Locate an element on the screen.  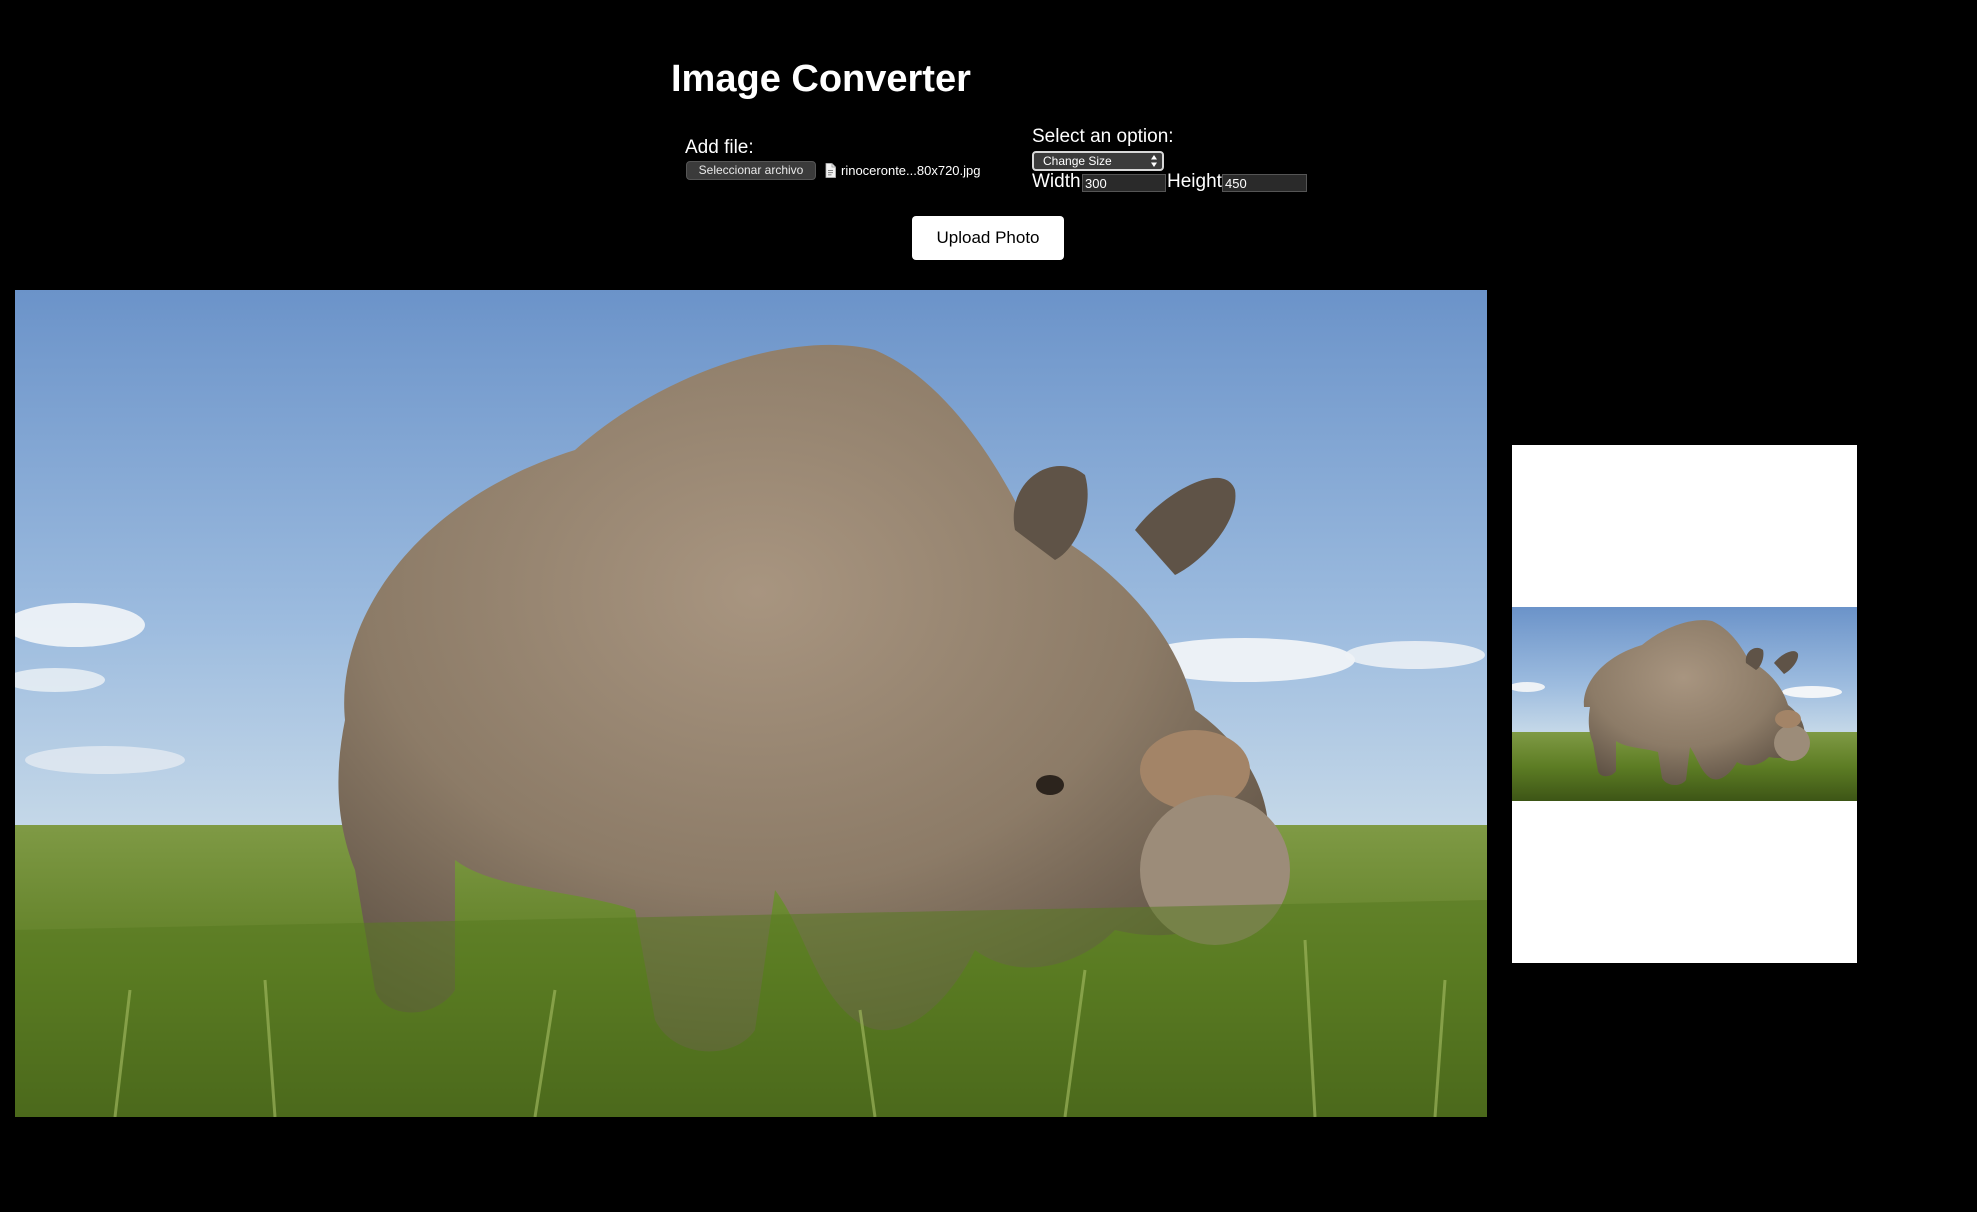
width-input is located at coordinates (1124, 183).